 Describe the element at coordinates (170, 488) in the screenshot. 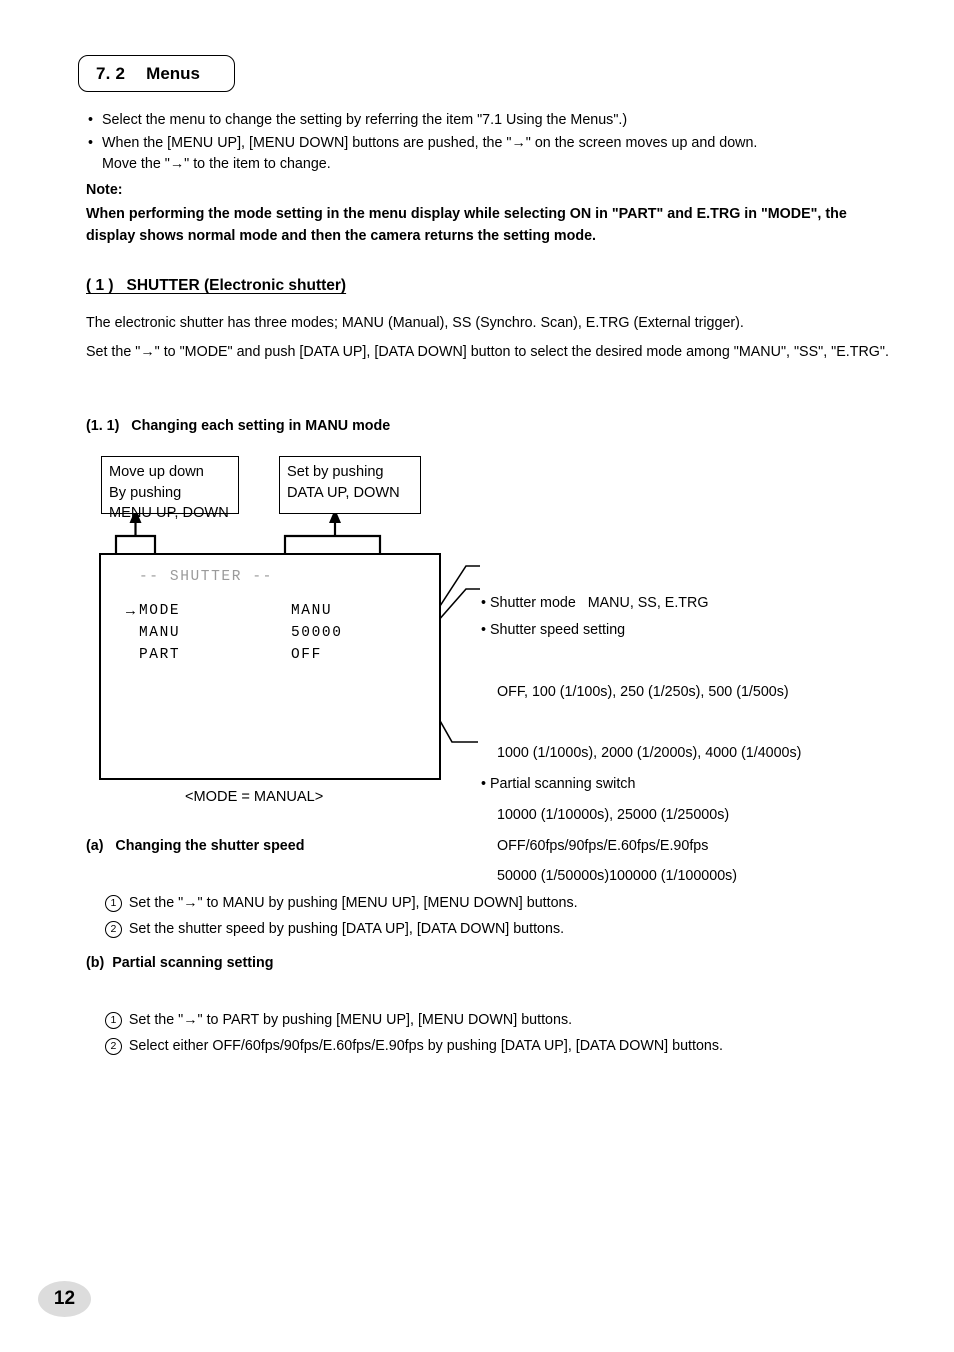

I see `callout-menu-up-down: Move up down By pushing MENU UP, DOWN` at that location.